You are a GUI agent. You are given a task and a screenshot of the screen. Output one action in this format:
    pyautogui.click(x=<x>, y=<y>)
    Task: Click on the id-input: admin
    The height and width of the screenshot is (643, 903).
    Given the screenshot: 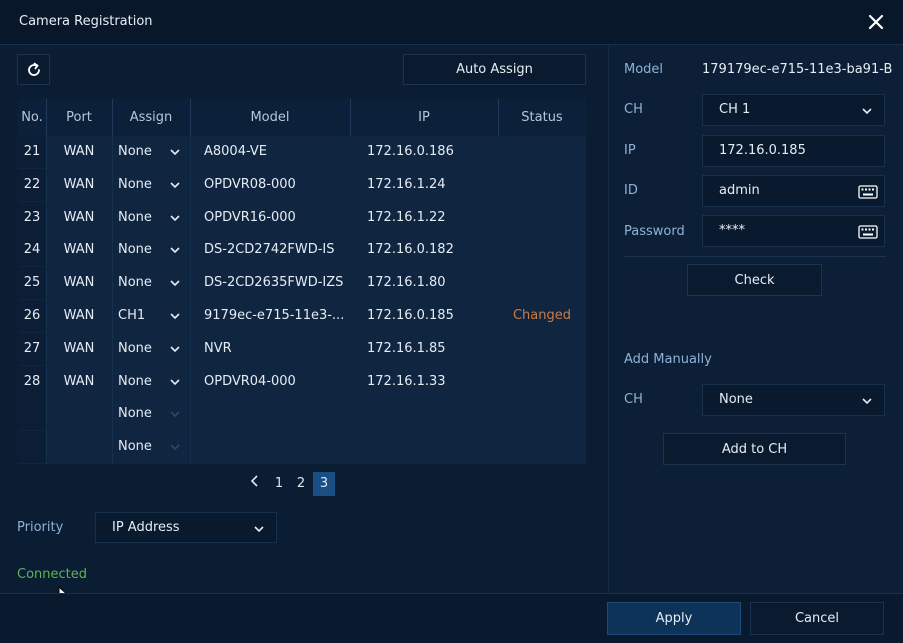 What is the action you would take?
    pyautogui.click(x=793, y=191)
    